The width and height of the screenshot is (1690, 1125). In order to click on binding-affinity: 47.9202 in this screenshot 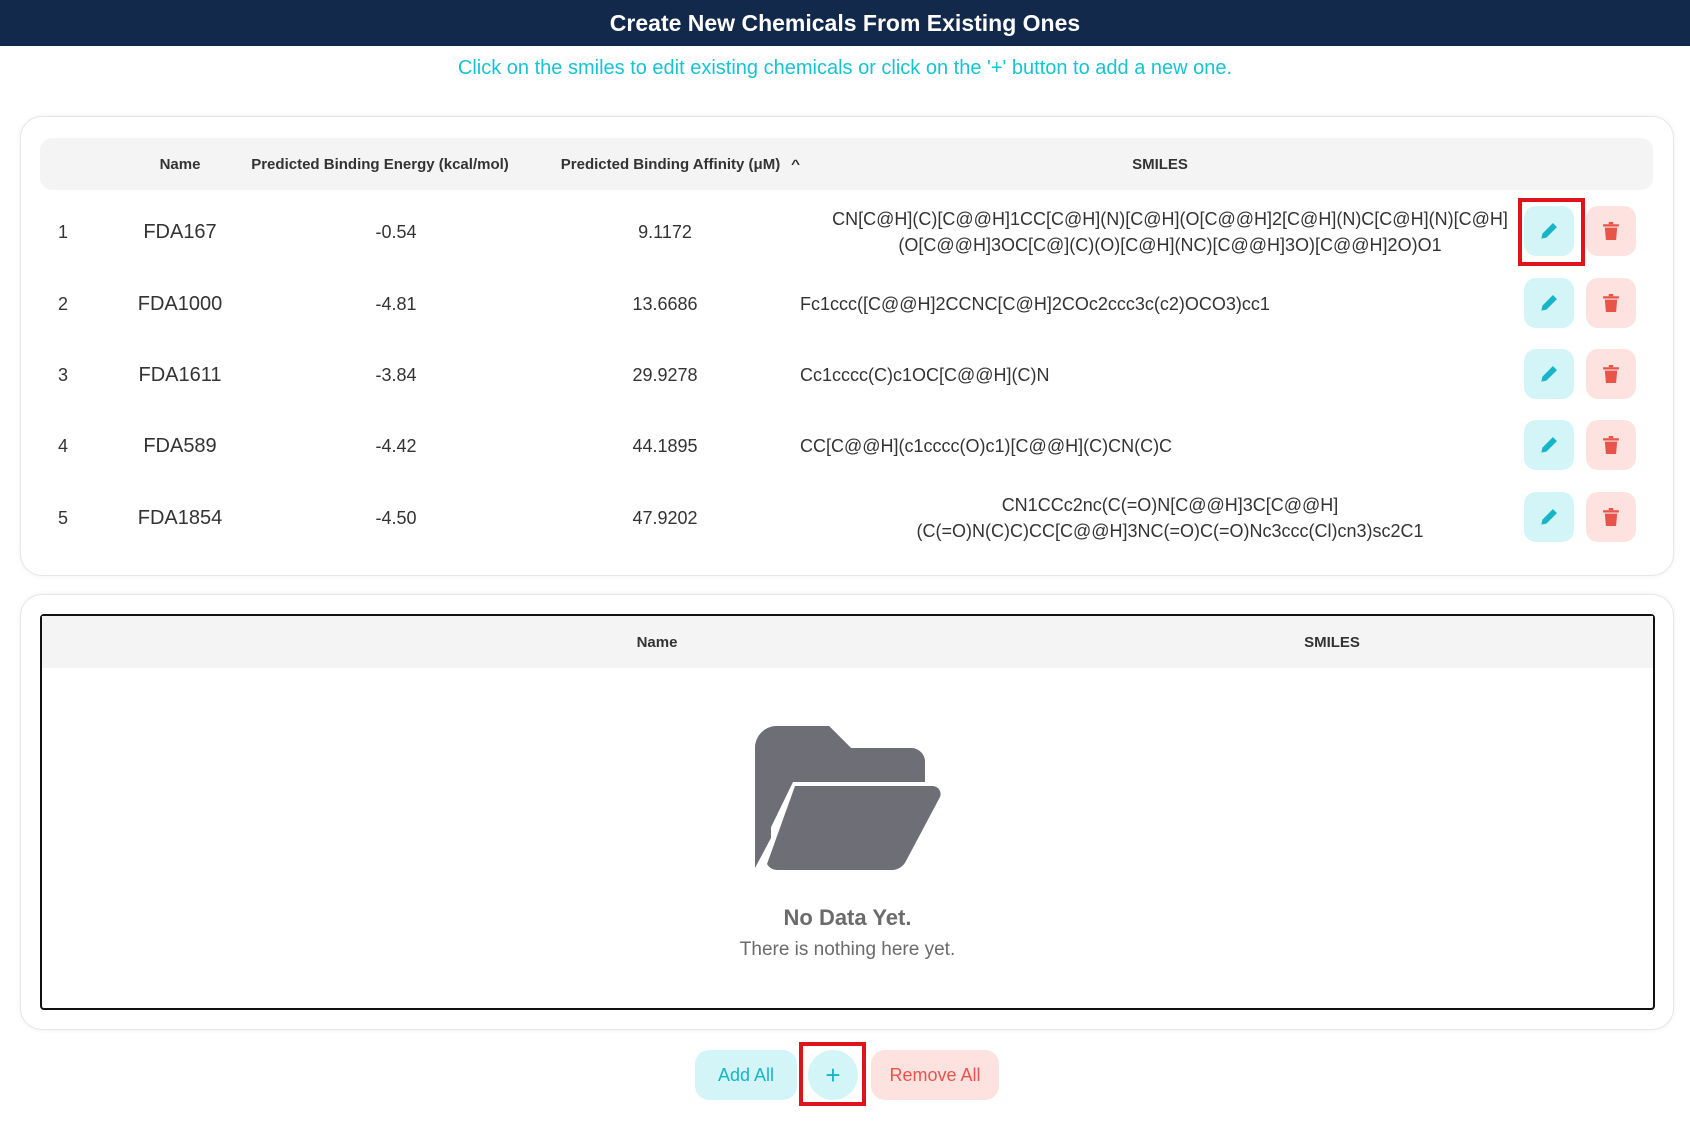, I will do `click(665, 517)`.